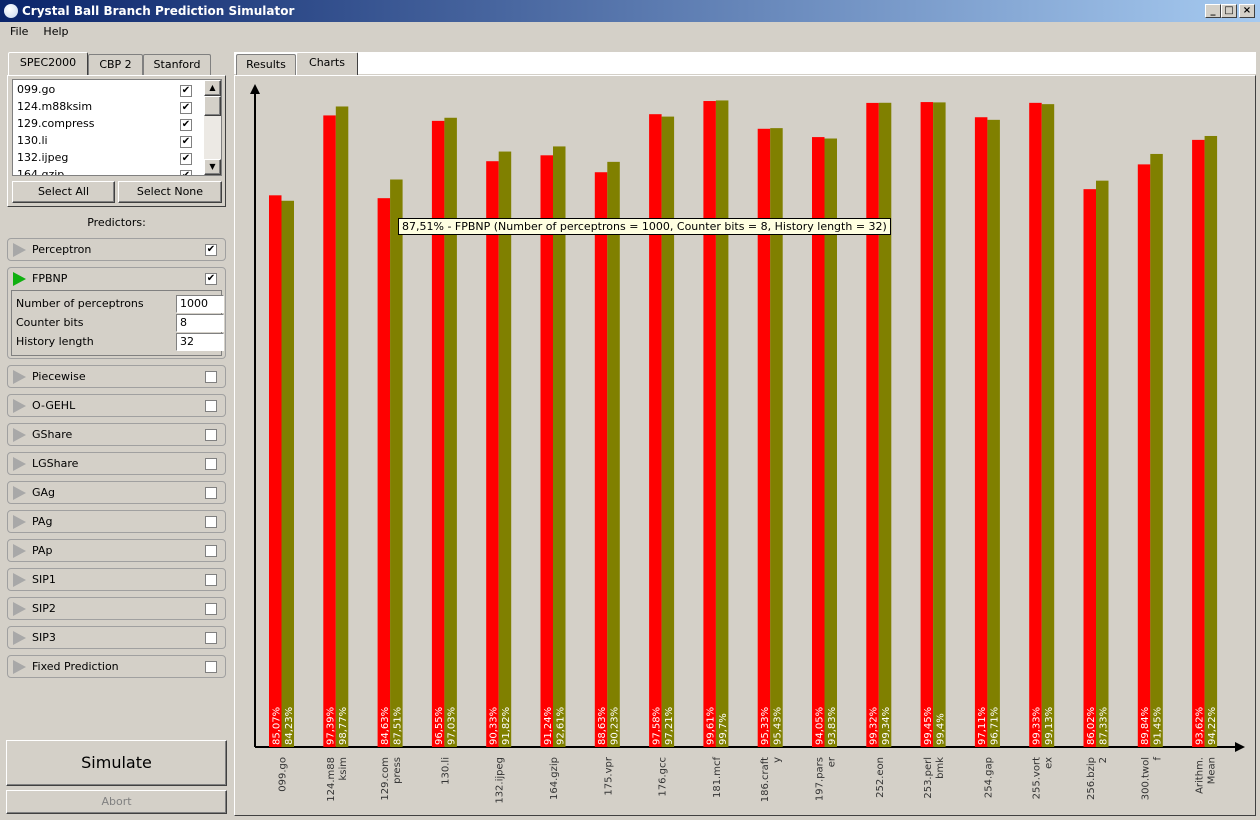 This screenshot has width=1260, height=820. What do you see at coordinates (940, 768) in the screenshot?
I see `category-label: bmk` at bounding box center [940, 768].